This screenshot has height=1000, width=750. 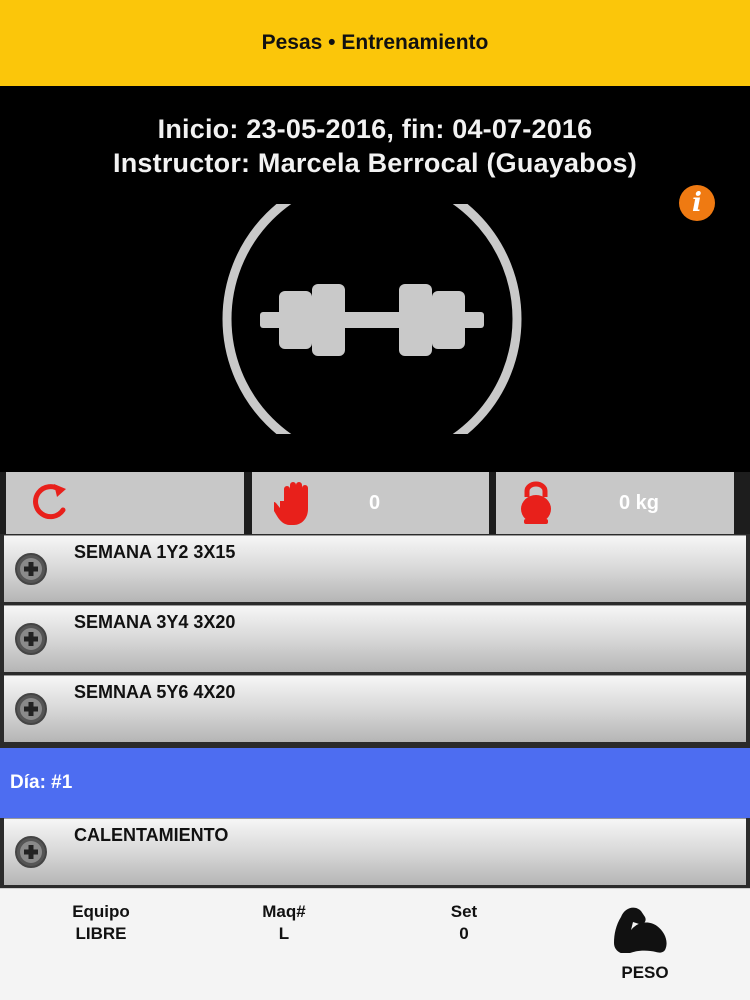 What do you see at coordinates (375, 638) in the screenshot?
I see `week-item-2: SEMANA 3Y4 3X20` at bounding box center [375, 638].